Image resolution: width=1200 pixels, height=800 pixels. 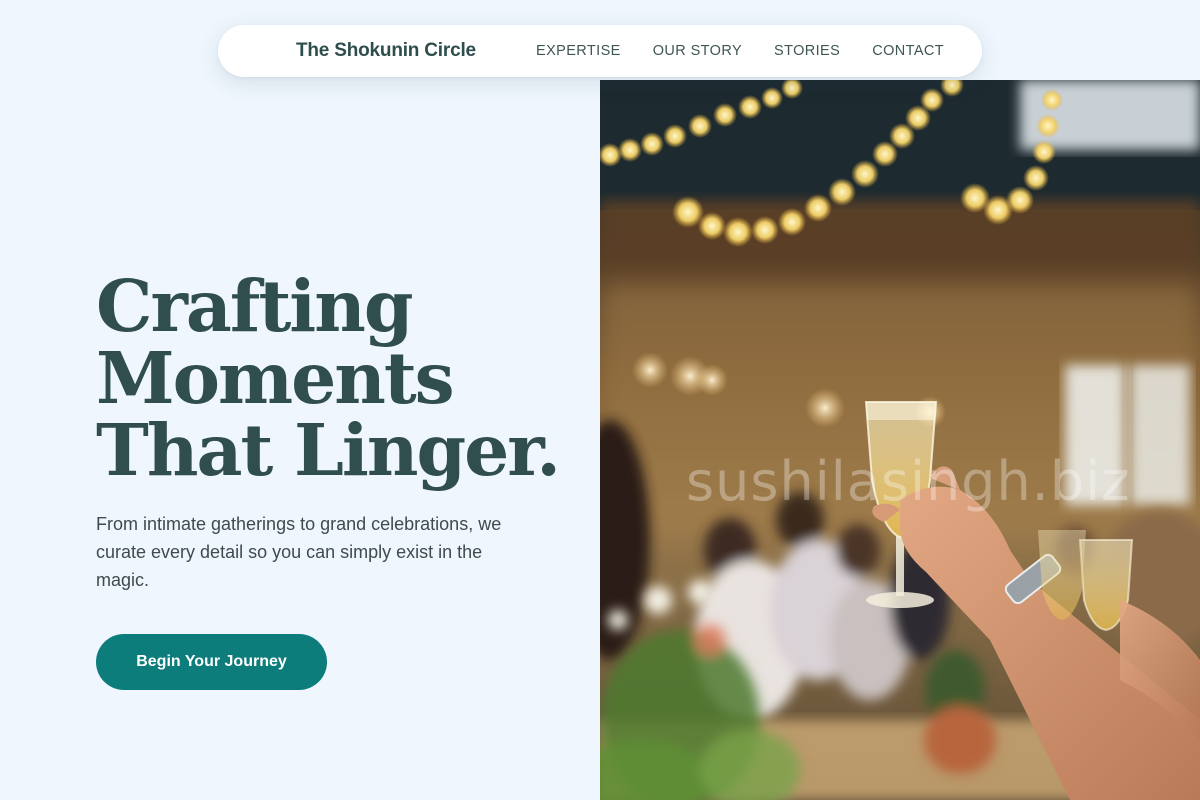 I want to click on nav-item-our-story: OUR STORY, so click(x=697, y=51).